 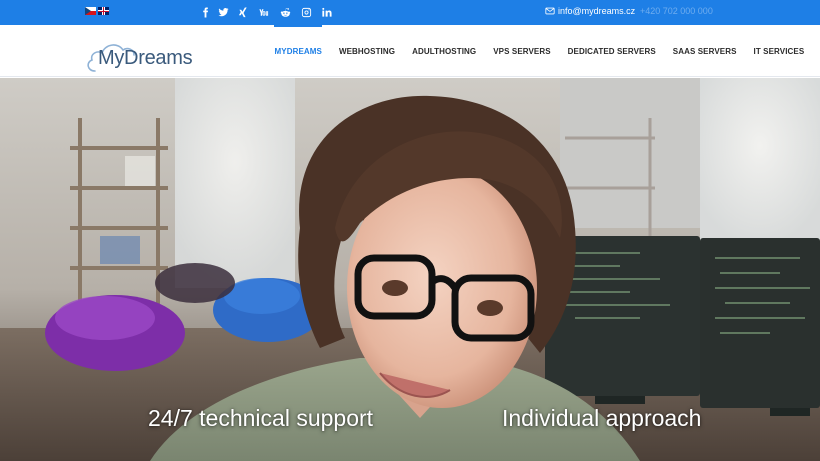 I want to click on reddit-icon, so click(x=285, y=12).